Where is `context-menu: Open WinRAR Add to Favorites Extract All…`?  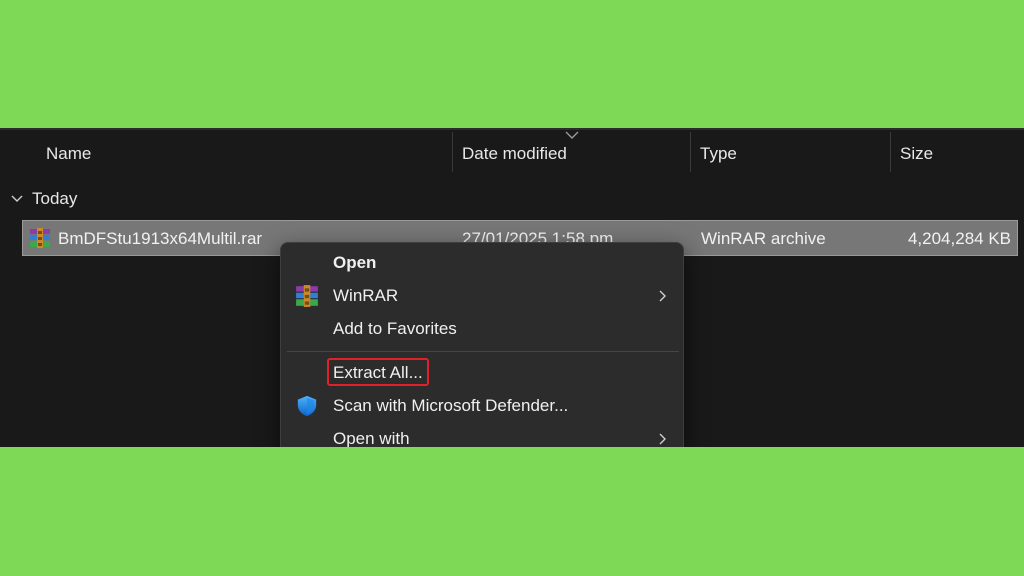 context-menu: Open WinRAR Add to Favorites Extract All… is located at coordinates (482, 344).